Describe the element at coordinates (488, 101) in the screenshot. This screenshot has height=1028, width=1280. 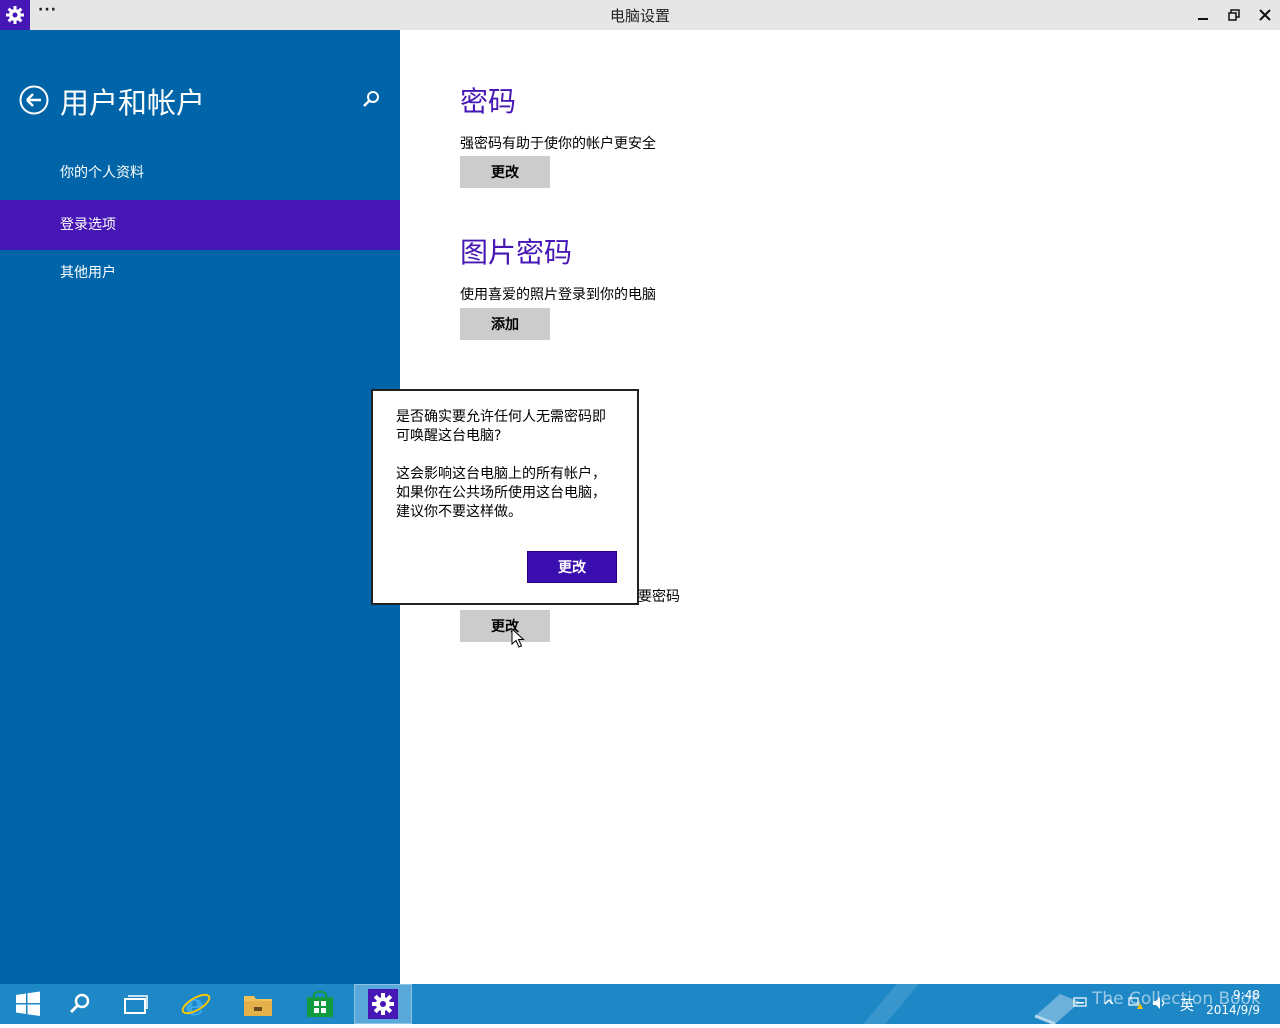
I see `password-section-title: 密码` at that location.